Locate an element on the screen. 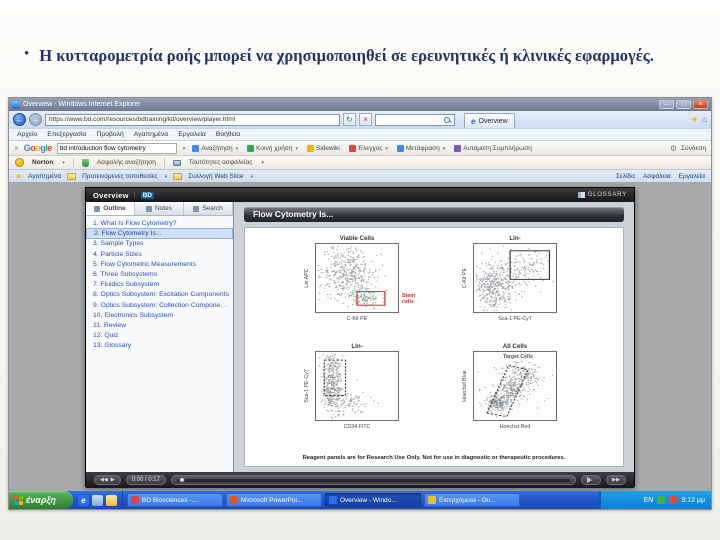 The height and width of the screenshot is (540, 720). outline-item: 5. Flow Cytometric Measurements is located at coordinates (159, 264).